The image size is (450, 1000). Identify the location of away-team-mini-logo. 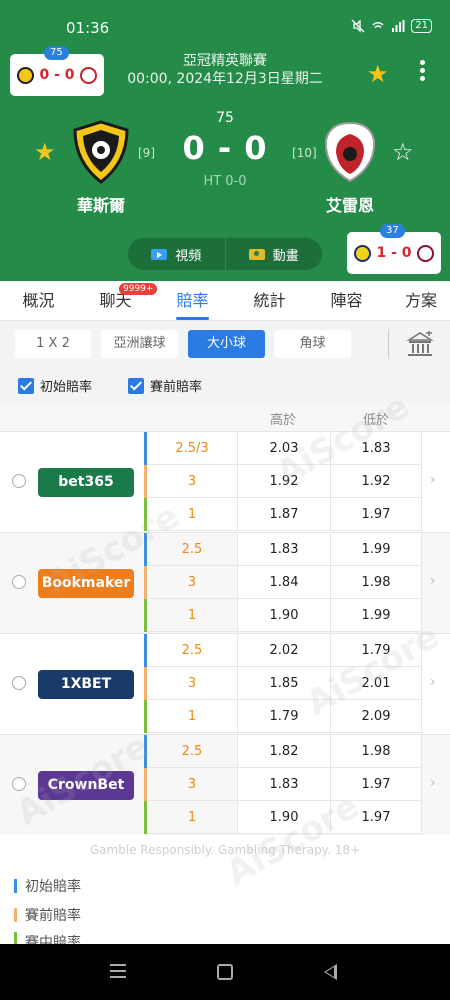
(88, 75).